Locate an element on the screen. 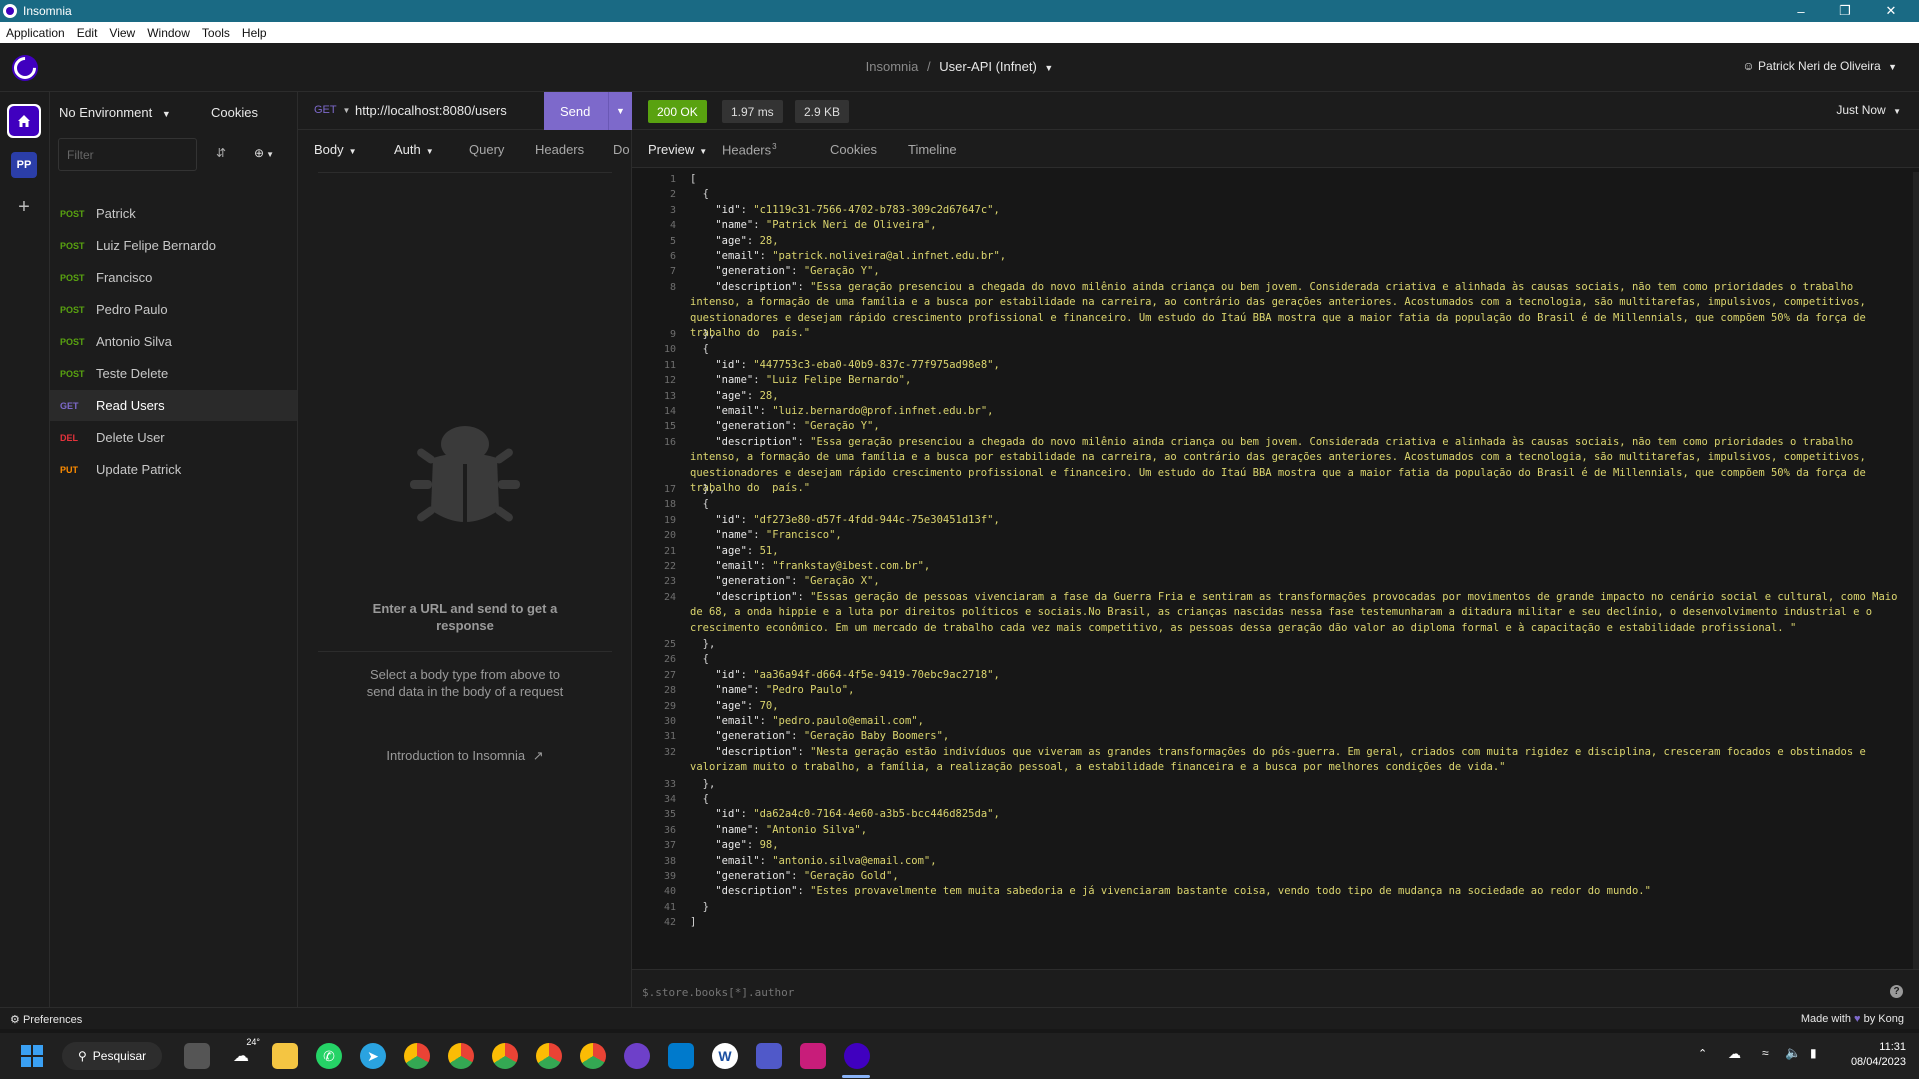  request-method-badge: POST is located at coordinates (72, 341).